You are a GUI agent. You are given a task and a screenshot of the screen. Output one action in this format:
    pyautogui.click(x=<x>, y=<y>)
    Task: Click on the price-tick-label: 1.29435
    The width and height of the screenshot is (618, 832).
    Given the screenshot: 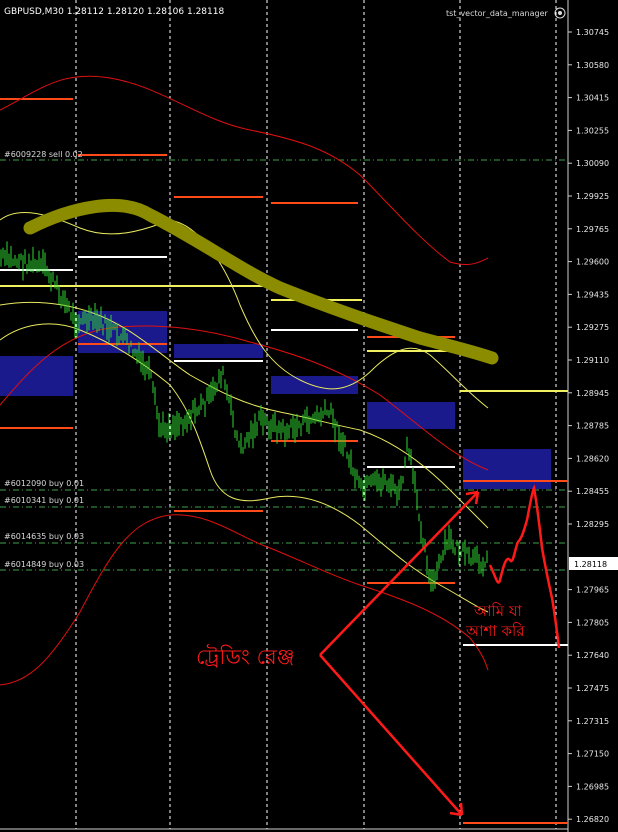 What is the action you would take?
    pyautogui.click(x=592, y=294)
    